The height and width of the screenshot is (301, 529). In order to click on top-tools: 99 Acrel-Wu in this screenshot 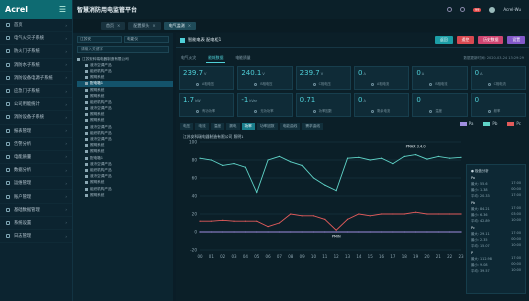, I will do `click(483, 9)`.